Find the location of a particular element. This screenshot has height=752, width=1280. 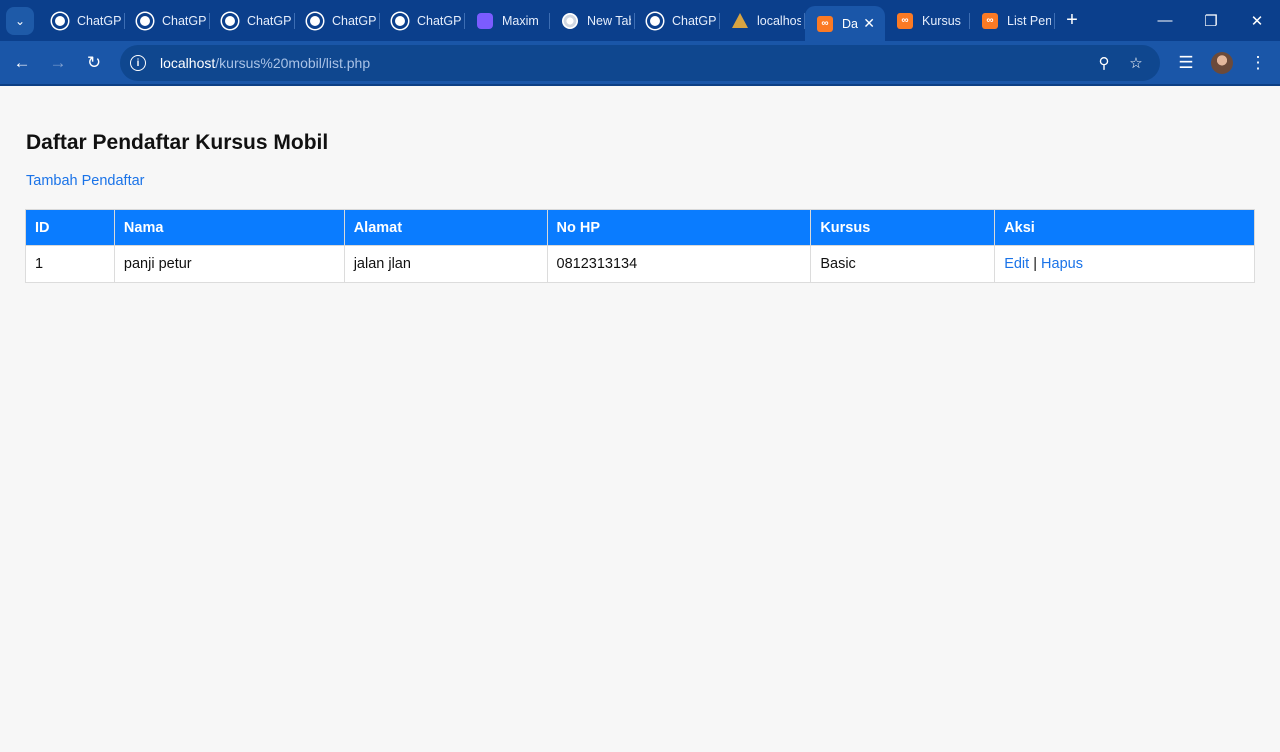

browser-tab: New Tab is located at coordinates (592, 20).